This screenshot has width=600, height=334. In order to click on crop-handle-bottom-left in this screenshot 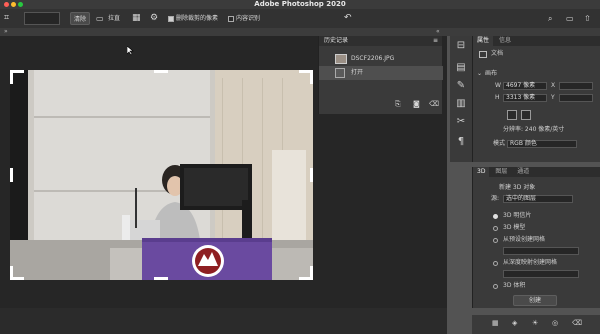, I will do `click(17, 273)`.